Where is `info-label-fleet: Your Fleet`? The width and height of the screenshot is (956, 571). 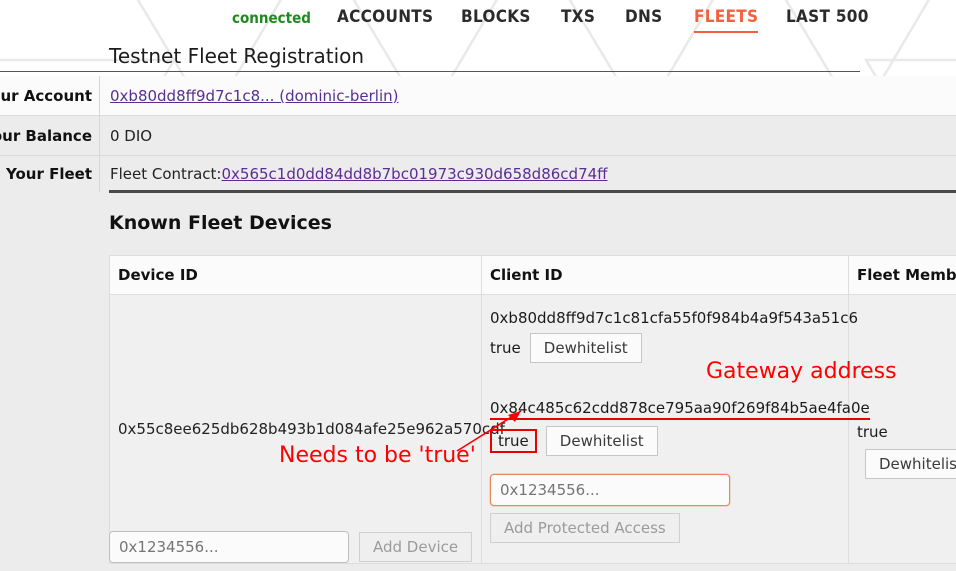
info-label-fleet: Your Fleet is located at coordinates (50, 174).